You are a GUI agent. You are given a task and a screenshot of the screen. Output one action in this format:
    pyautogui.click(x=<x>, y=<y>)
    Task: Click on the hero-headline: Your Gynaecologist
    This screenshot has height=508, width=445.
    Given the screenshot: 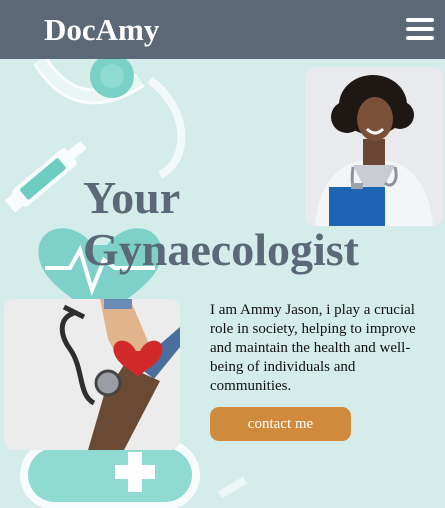 What is the action you would take?
    pyautogui.click(x=221, y=224)
    